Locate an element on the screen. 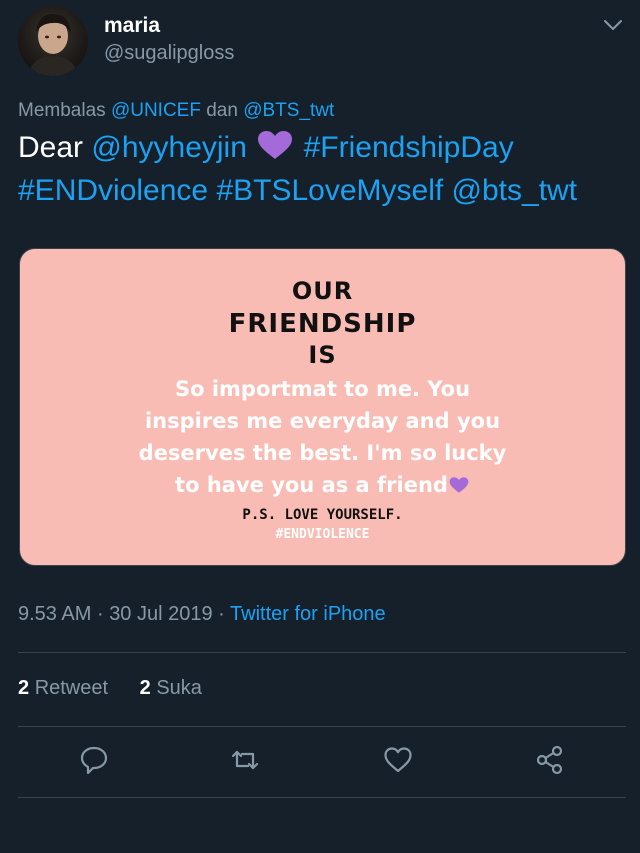  retweet-stat: 2 Retweet is located at coordinates (63, 688).